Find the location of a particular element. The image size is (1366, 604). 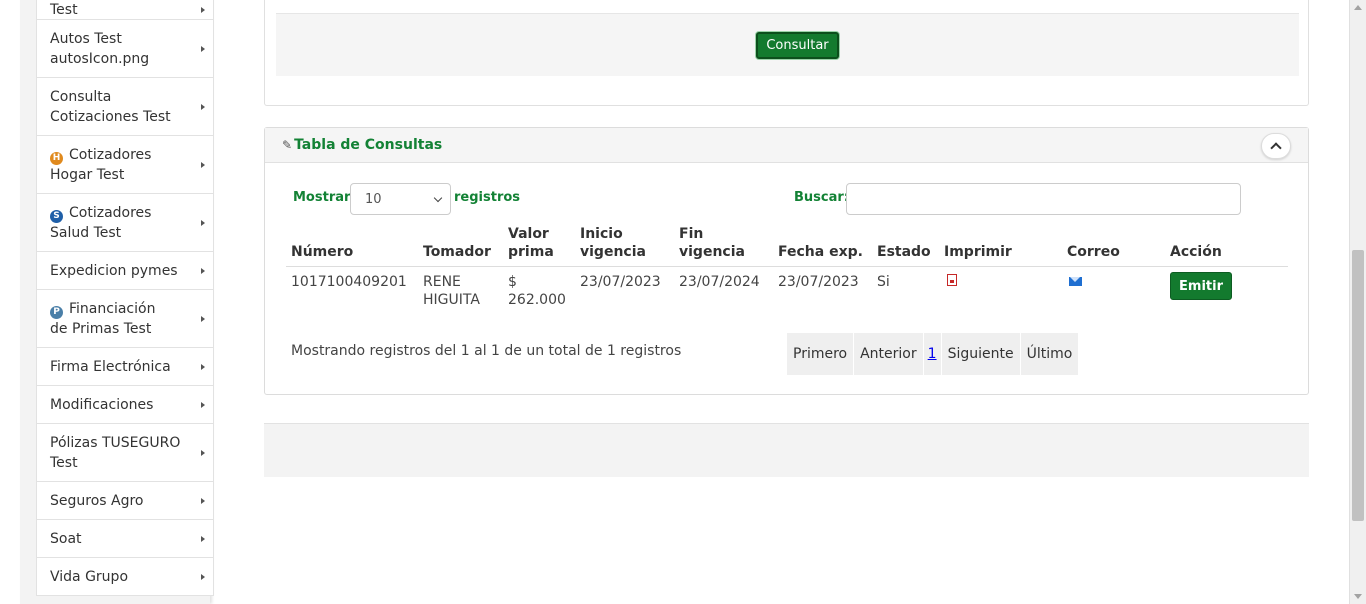

column-header: Fin vigencia is located at coordinates (723, 246).